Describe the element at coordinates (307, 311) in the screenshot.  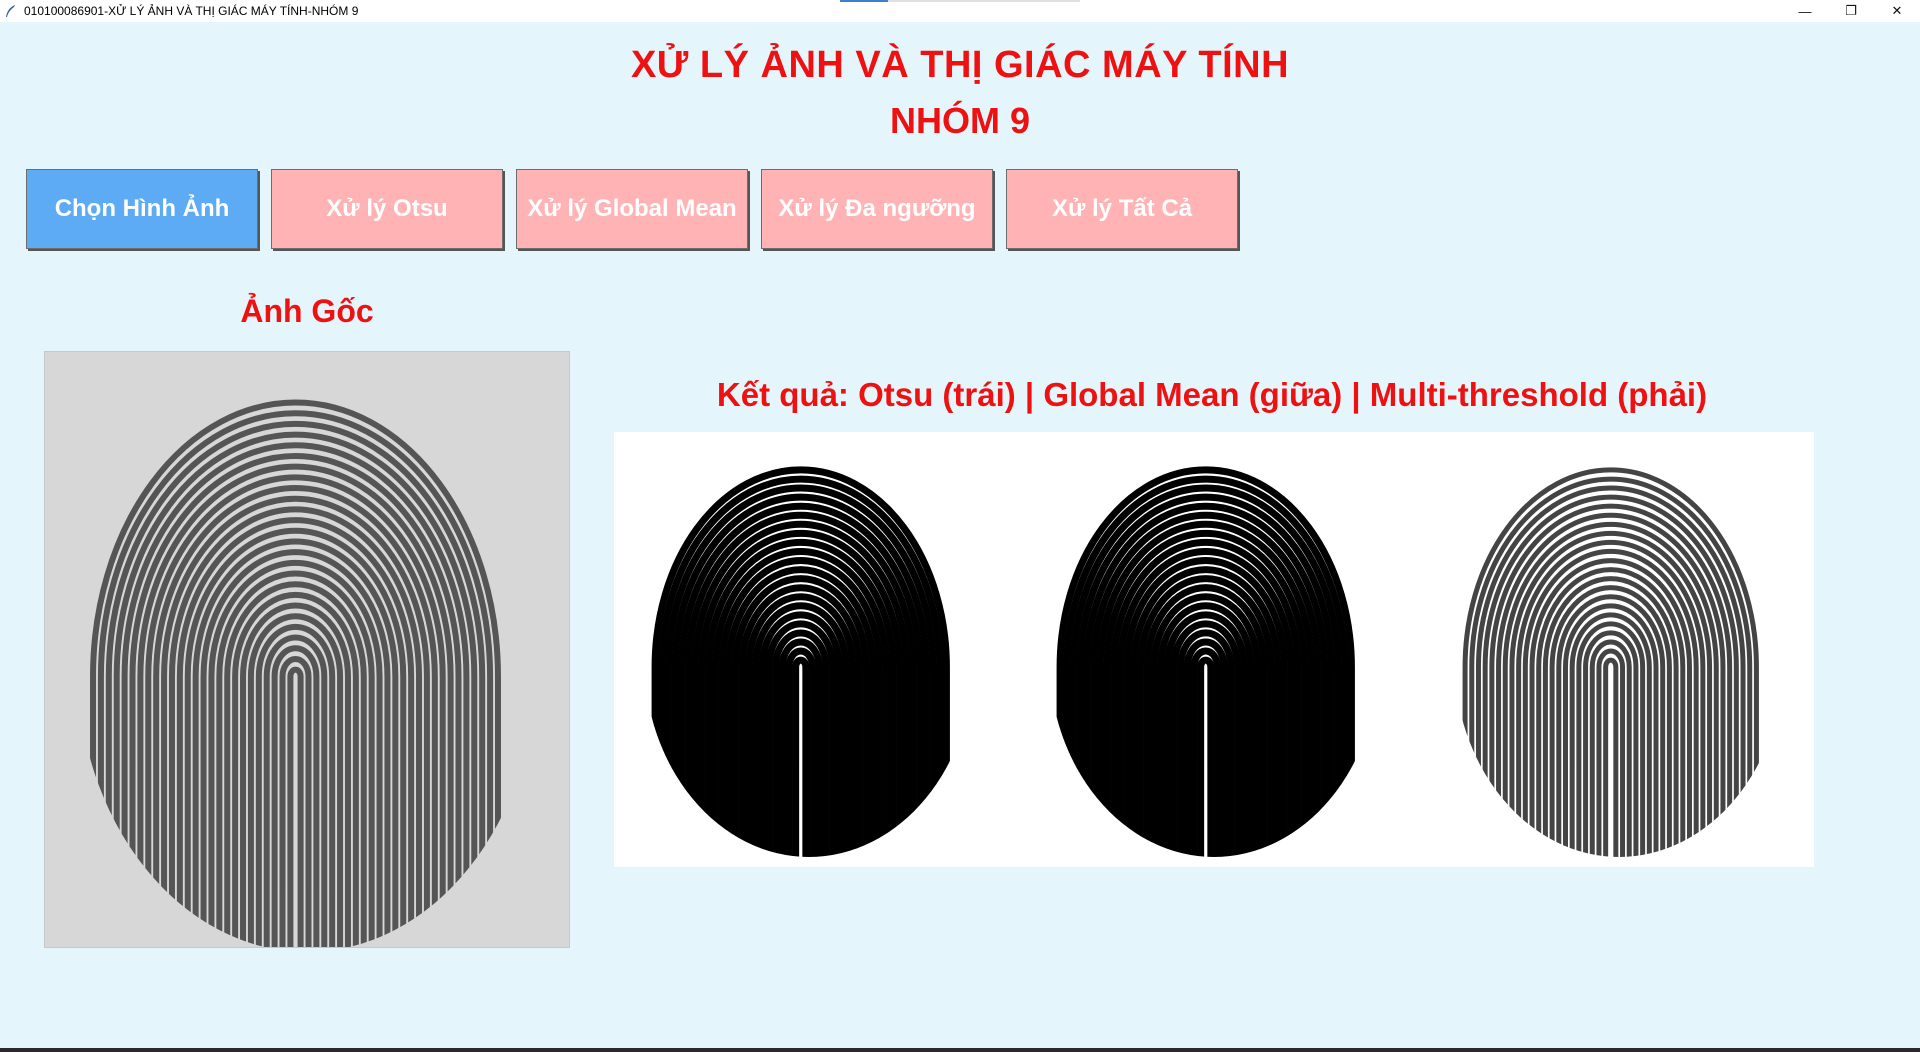
I see `original-image-label: Ảnh Gốc` at that location.